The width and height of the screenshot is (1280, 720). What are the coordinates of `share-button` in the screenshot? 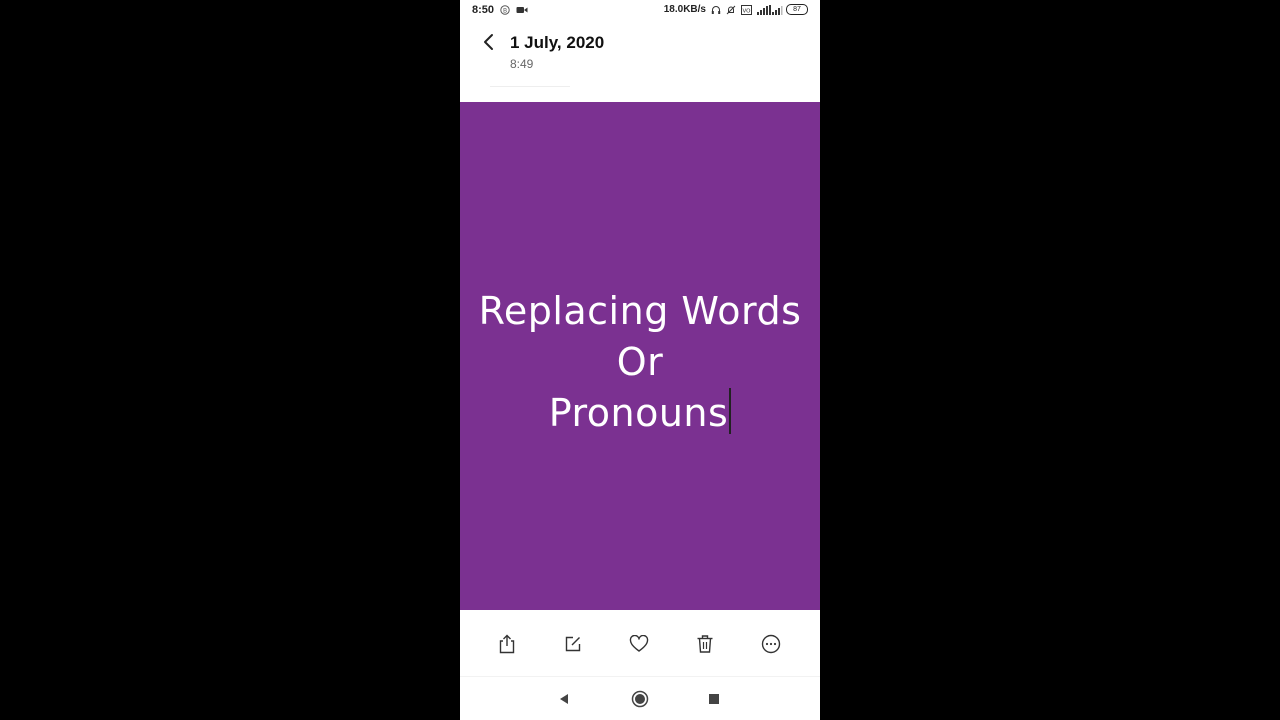 It's located at (507, 644).